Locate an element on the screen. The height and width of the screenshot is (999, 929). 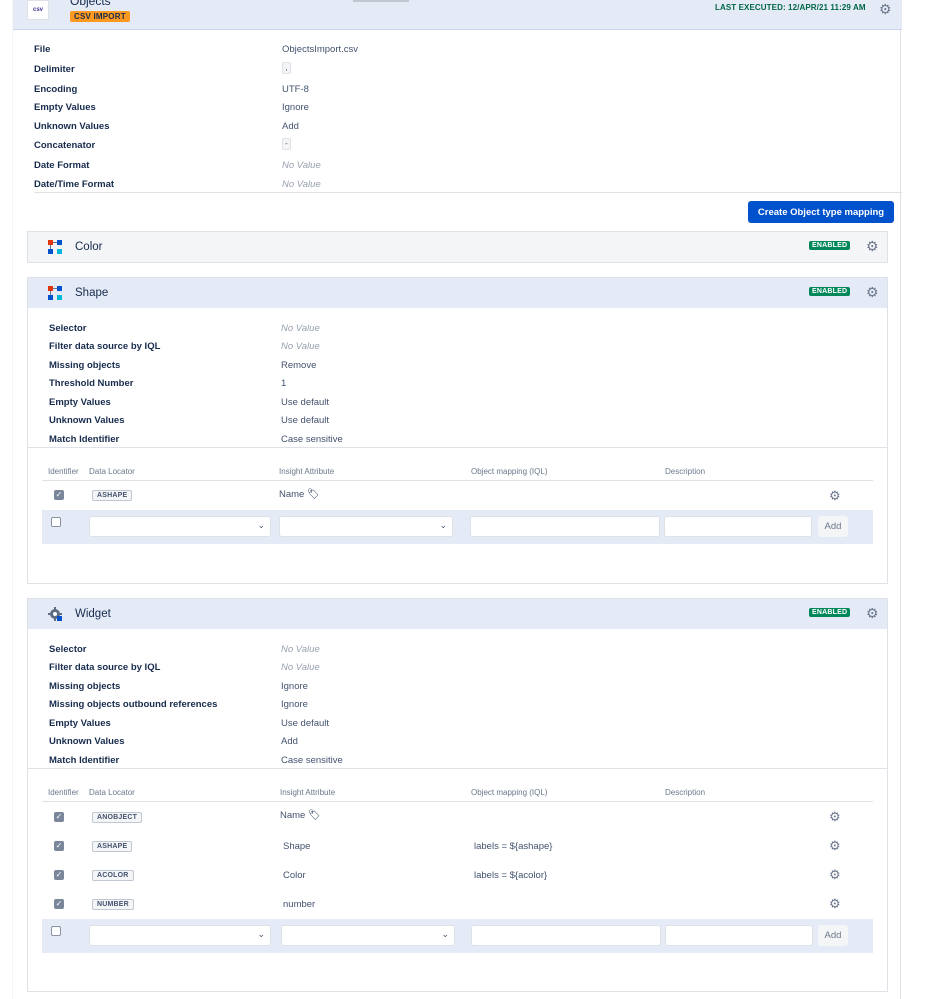
setting-value-threshold: 1 is located at coordinates (284, 383).